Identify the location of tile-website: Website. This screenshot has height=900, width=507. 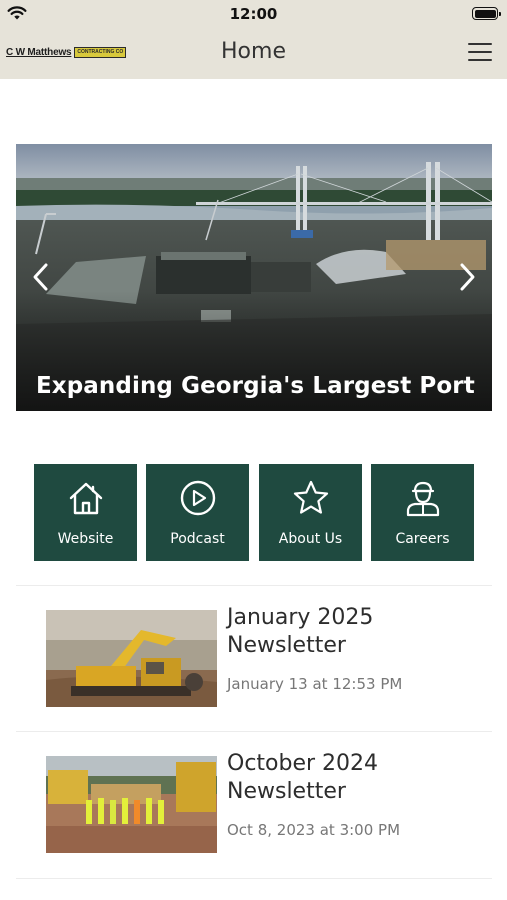
(85, 512).